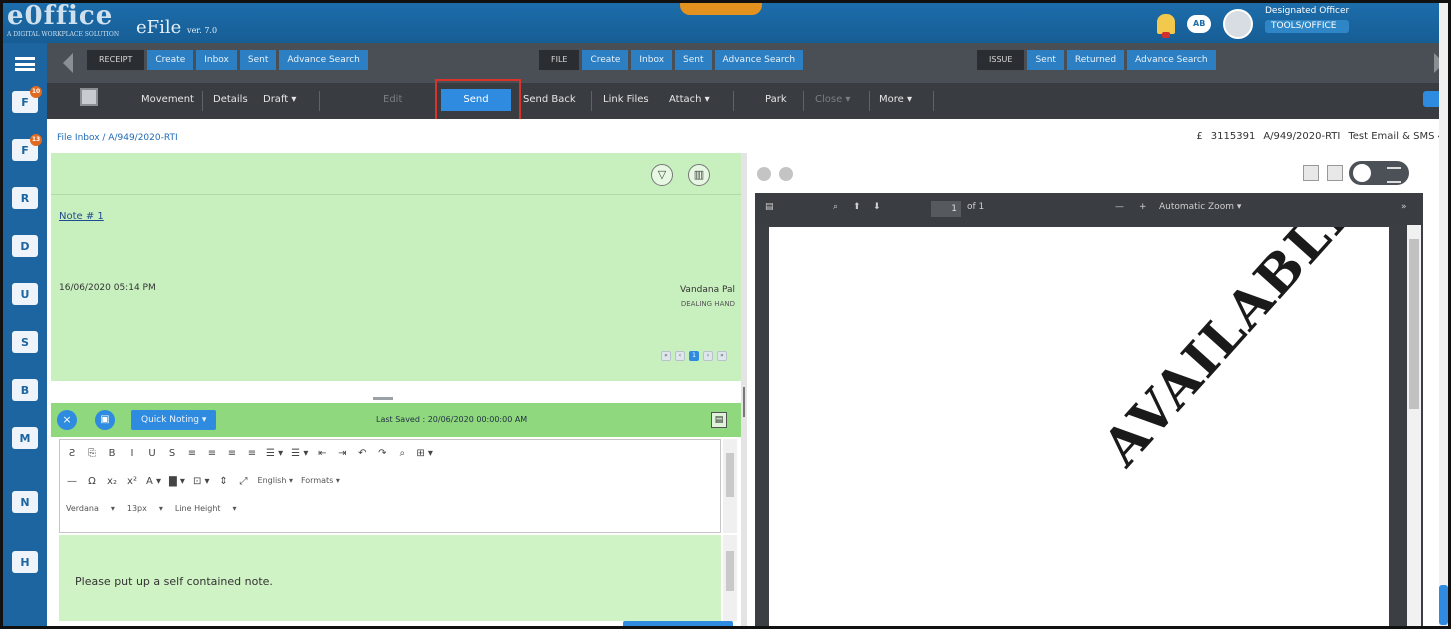 Image resolution: width=1451 pixels, height=629 pixels. What do you see at coordinates (25, 246) in the screenshot?
I see `sidebar-item-dashboard: D` at bounding box center [25, 246].